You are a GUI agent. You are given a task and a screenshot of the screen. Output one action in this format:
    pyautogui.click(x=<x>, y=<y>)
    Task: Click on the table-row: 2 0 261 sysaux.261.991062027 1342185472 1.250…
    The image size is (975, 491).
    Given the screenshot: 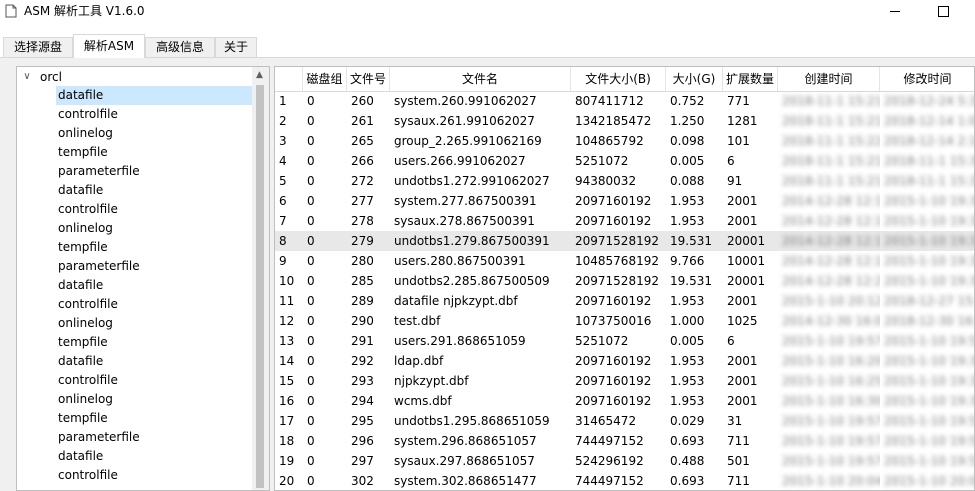 What is the action you would take?
    pyautogui.click(x=624, y=121)
    